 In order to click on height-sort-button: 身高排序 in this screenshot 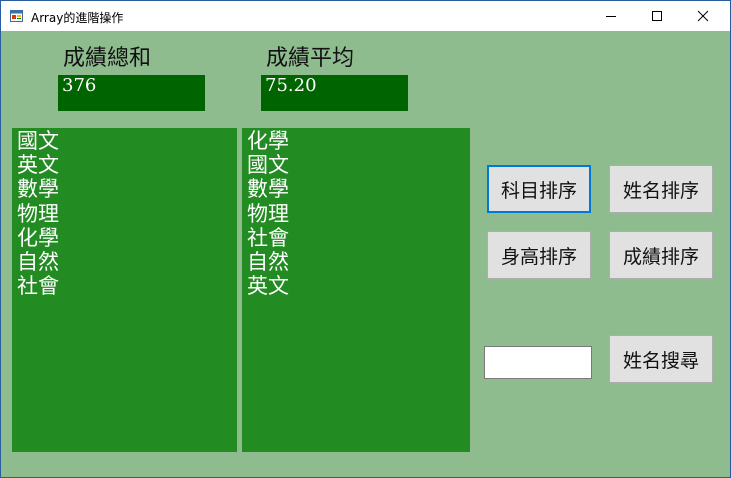, I will do `click(539, 255)`.